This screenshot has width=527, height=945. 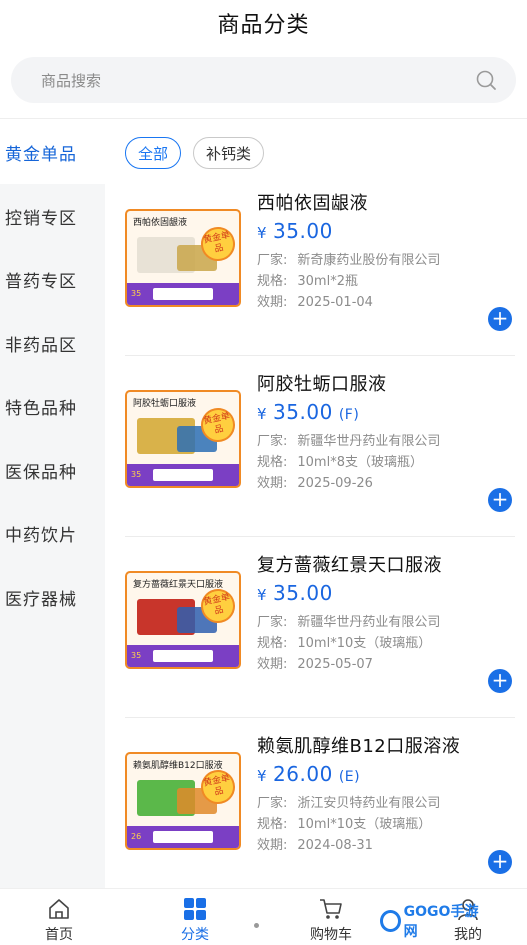 I want to click on spec-value: 10ml*8支（玻璃瓶）, so click(x=360, y=462).